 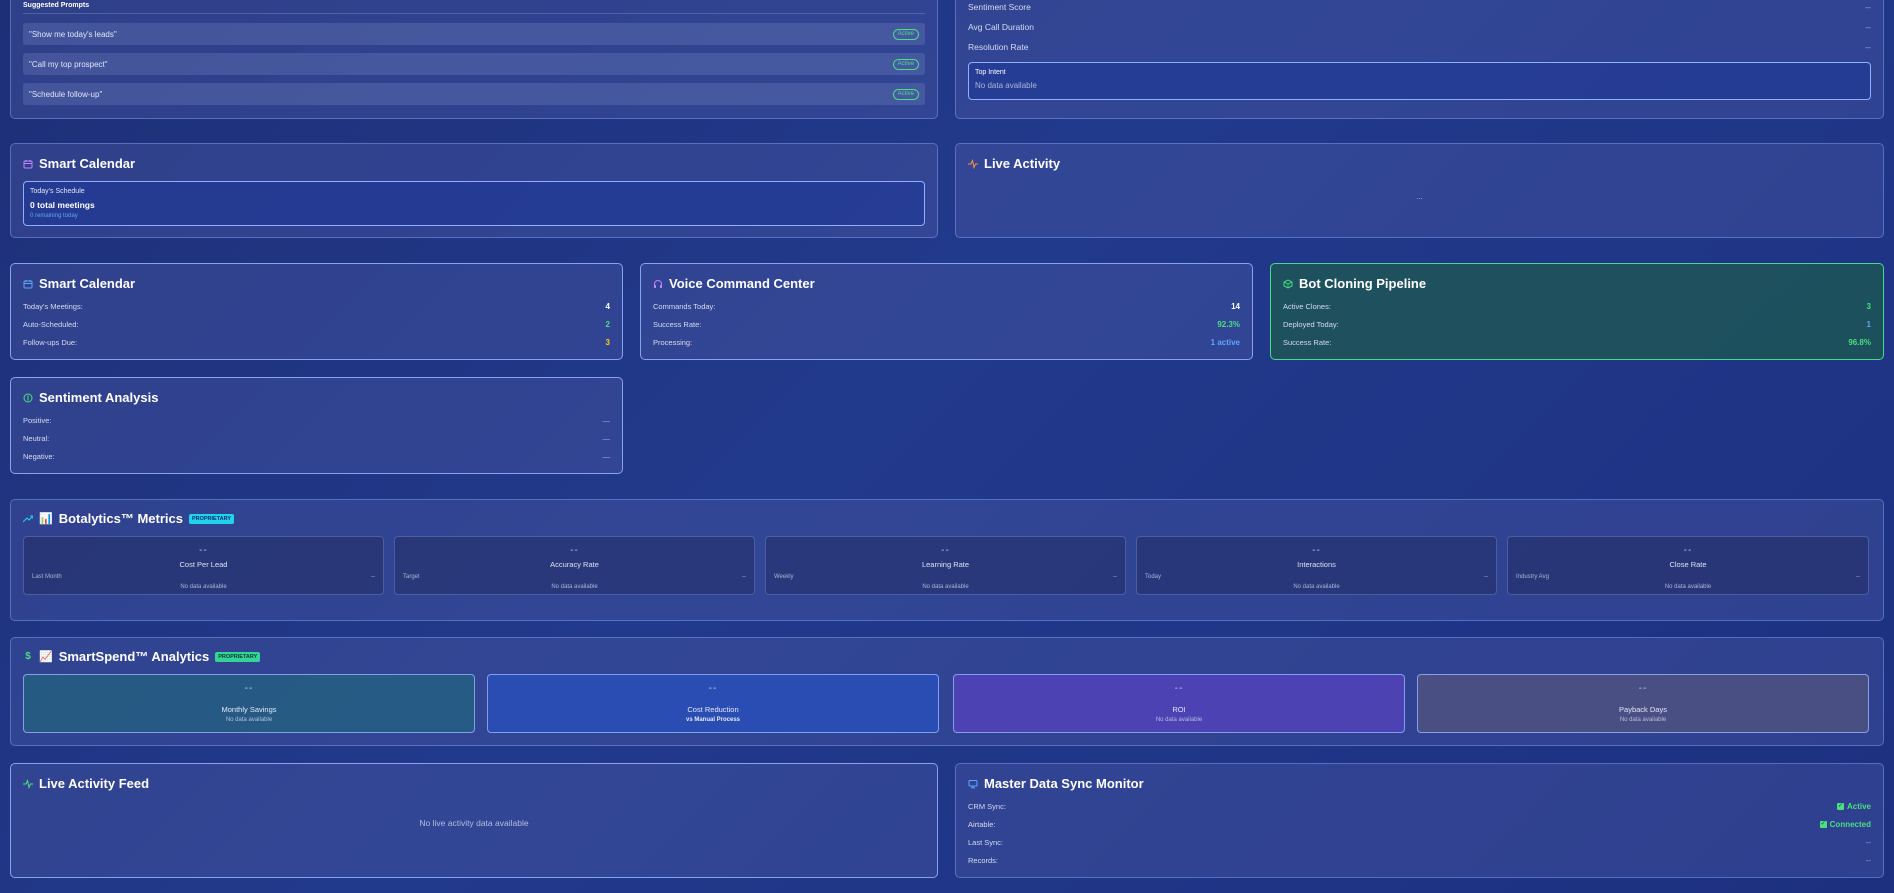 I want to click on chart-emoji-icon: 📊, so click(x=46, y=519).